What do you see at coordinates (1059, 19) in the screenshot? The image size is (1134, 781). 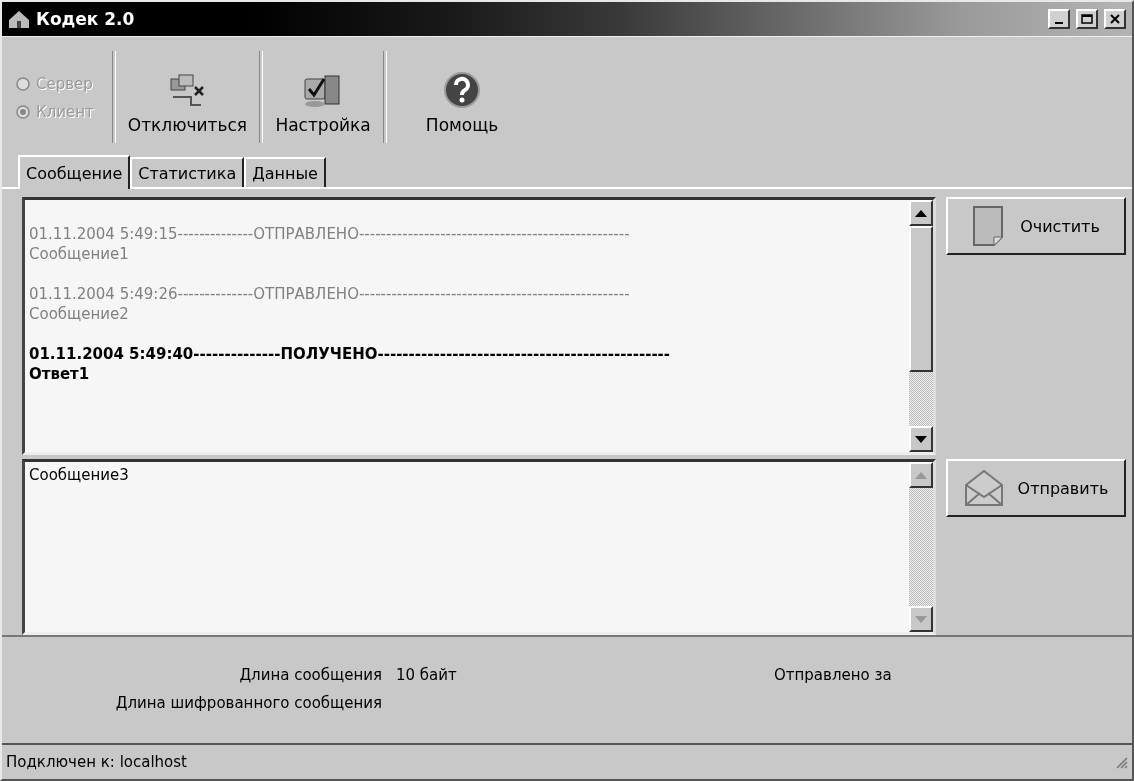 I see `minimize-button` at bounding box center [1059, 19].